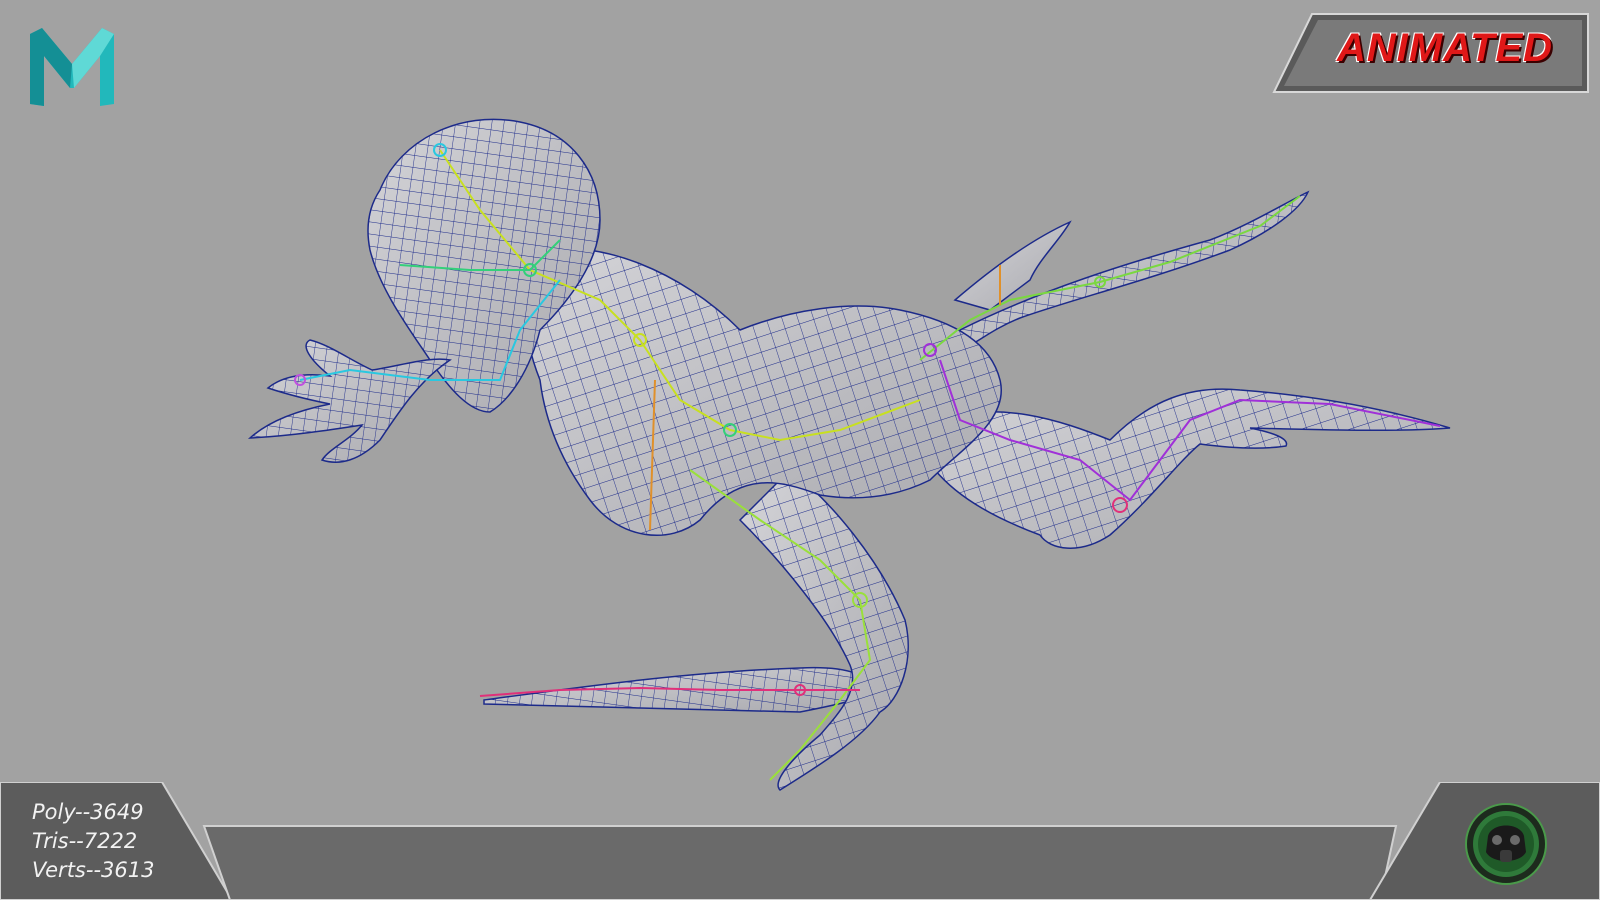  I want to click on animated-label: ANIMATED, so click(1445, 48).